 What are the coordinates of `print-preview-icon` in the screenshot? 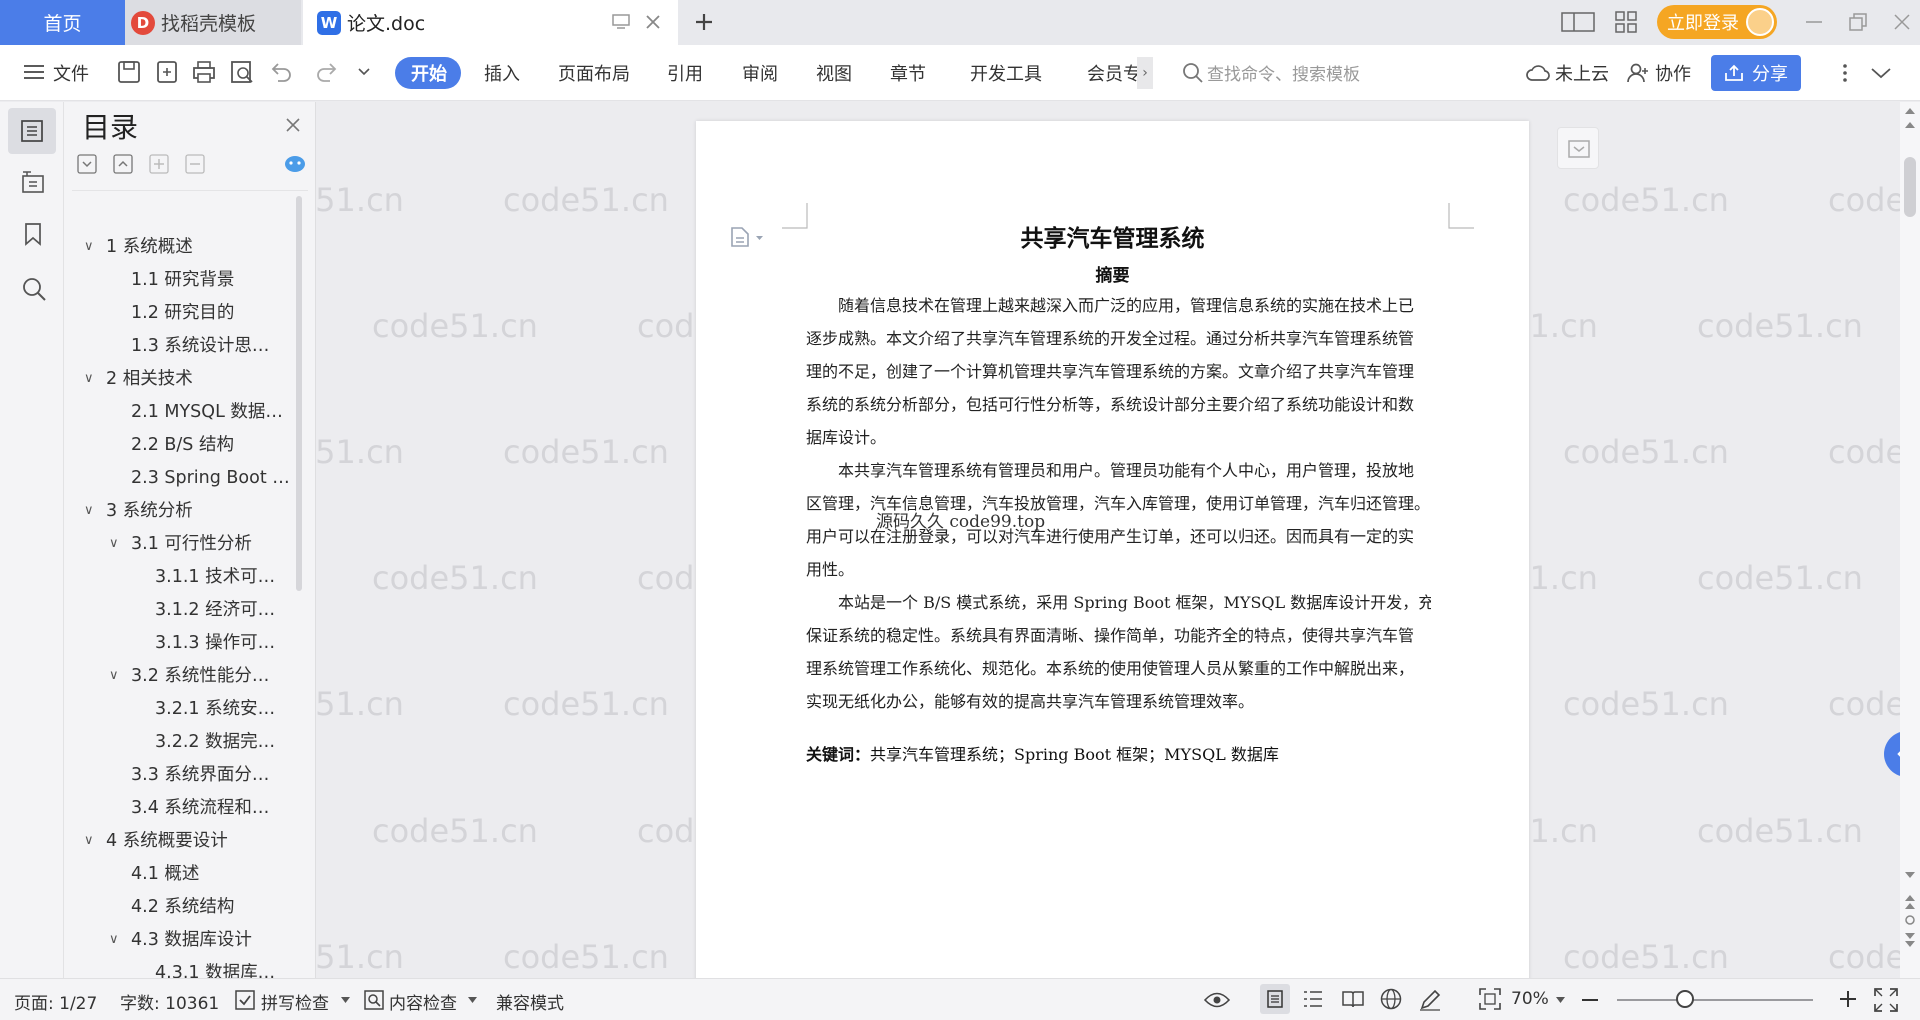 It's located at (242, 72).